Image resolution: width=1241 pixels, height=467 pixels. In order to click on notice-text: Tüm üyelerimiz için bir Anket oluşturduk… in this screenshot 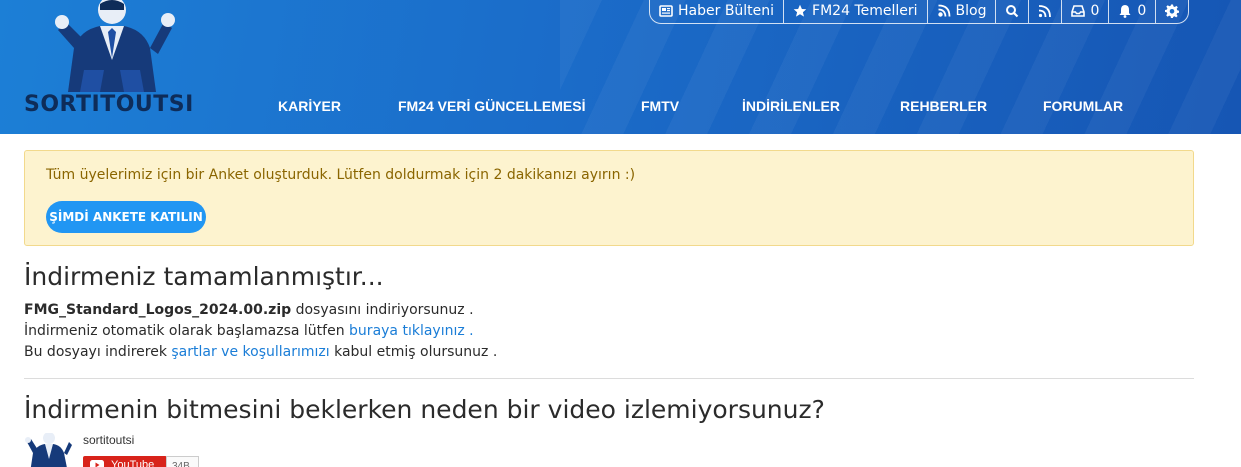, I will do `click(341, 175)`.